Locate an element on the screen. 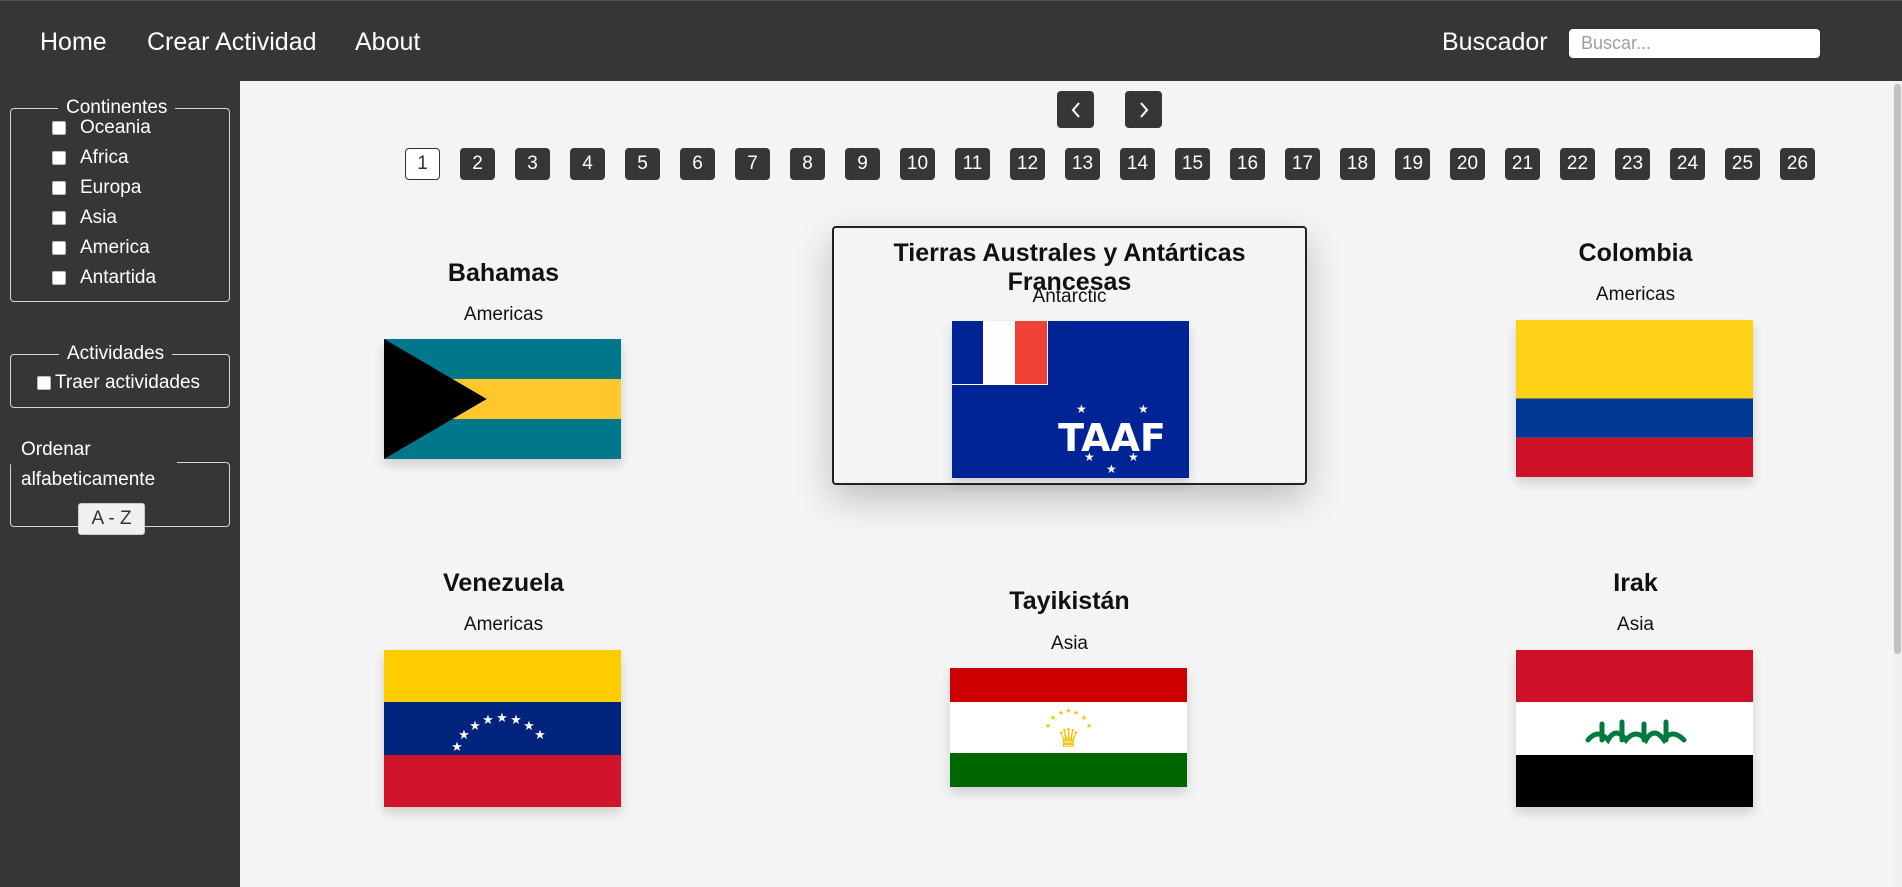 This screenshot has width=1902, height=887. country-name: Venezuela is located at coordinates (503, 583).